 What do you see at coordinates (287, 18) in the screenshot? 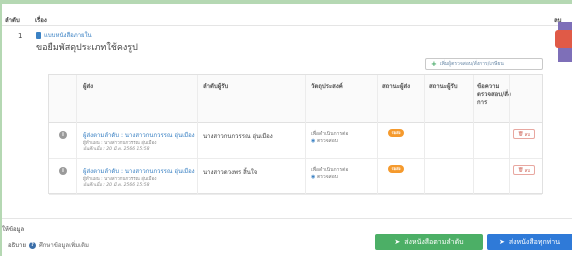
I see `list-header: ลำดับ เรื่อง ลบ` at bounding box center [287, 18].